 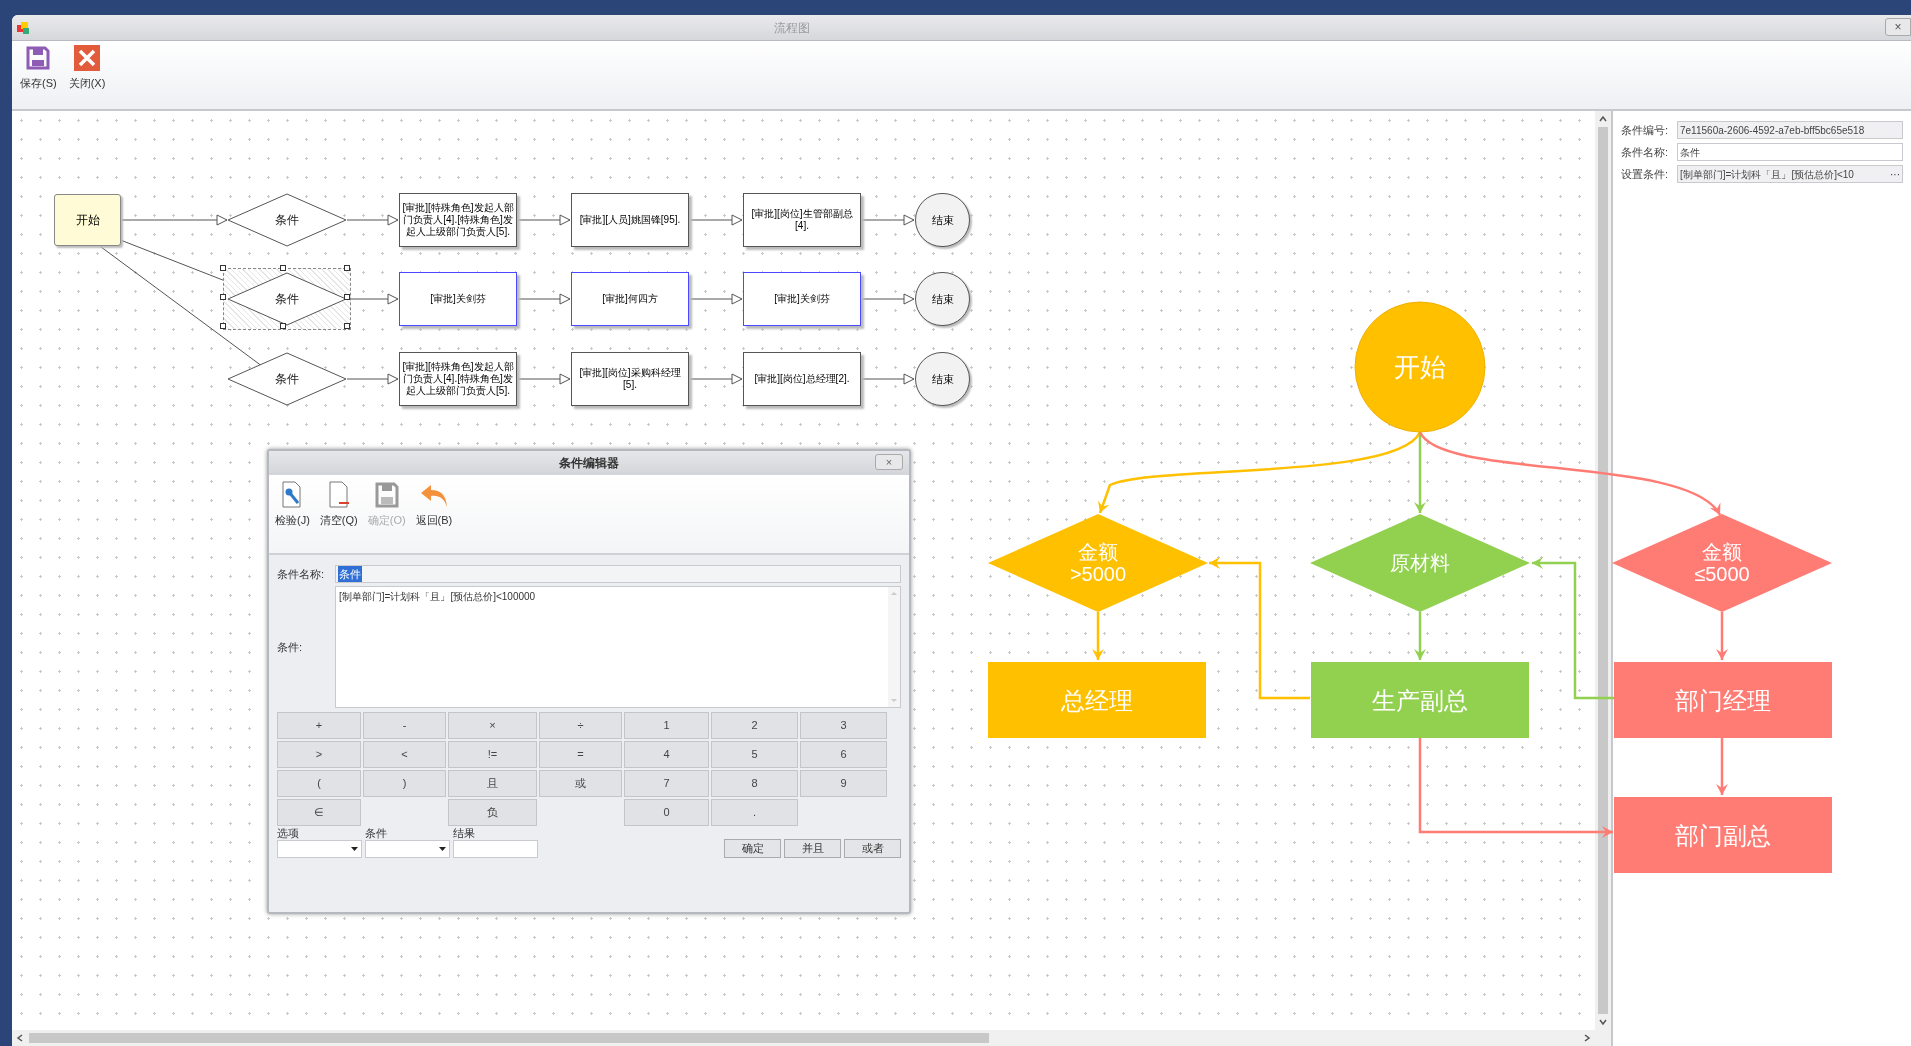 What do you see at coordinates (802, 379) in the screenshot?
I see `task-node: [审批][岗位]总经理[2].` at bounding box center [802, 379].